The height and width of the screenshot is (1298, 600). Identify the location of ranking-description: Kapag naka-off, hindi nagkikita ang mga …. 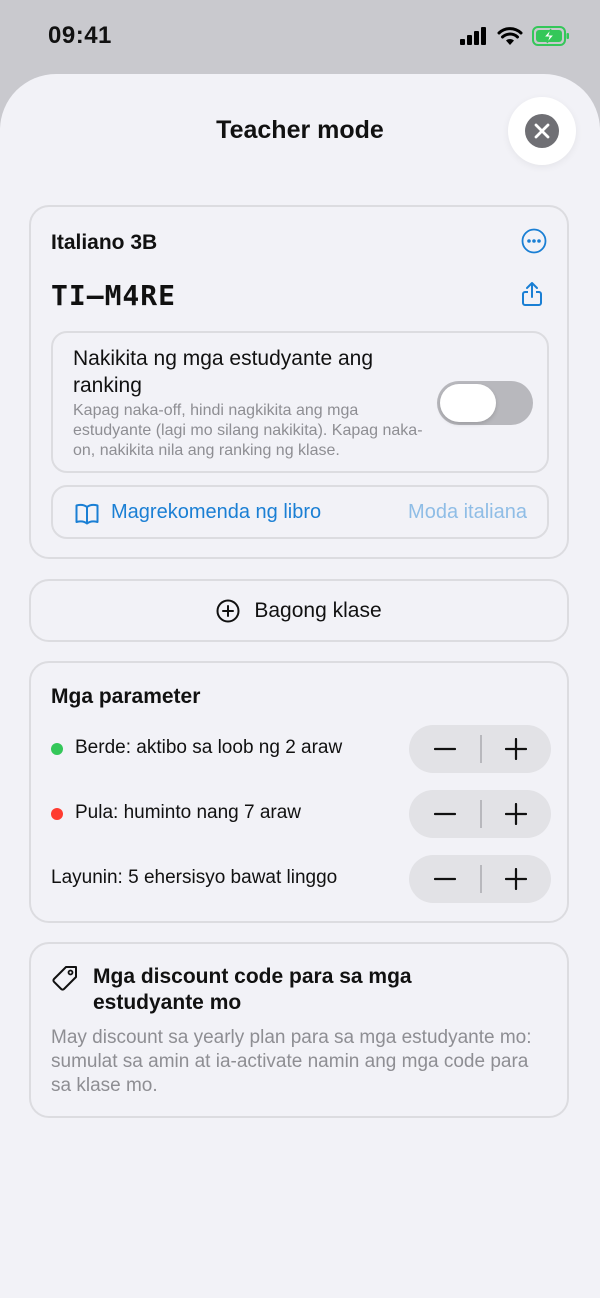
(248, 430).